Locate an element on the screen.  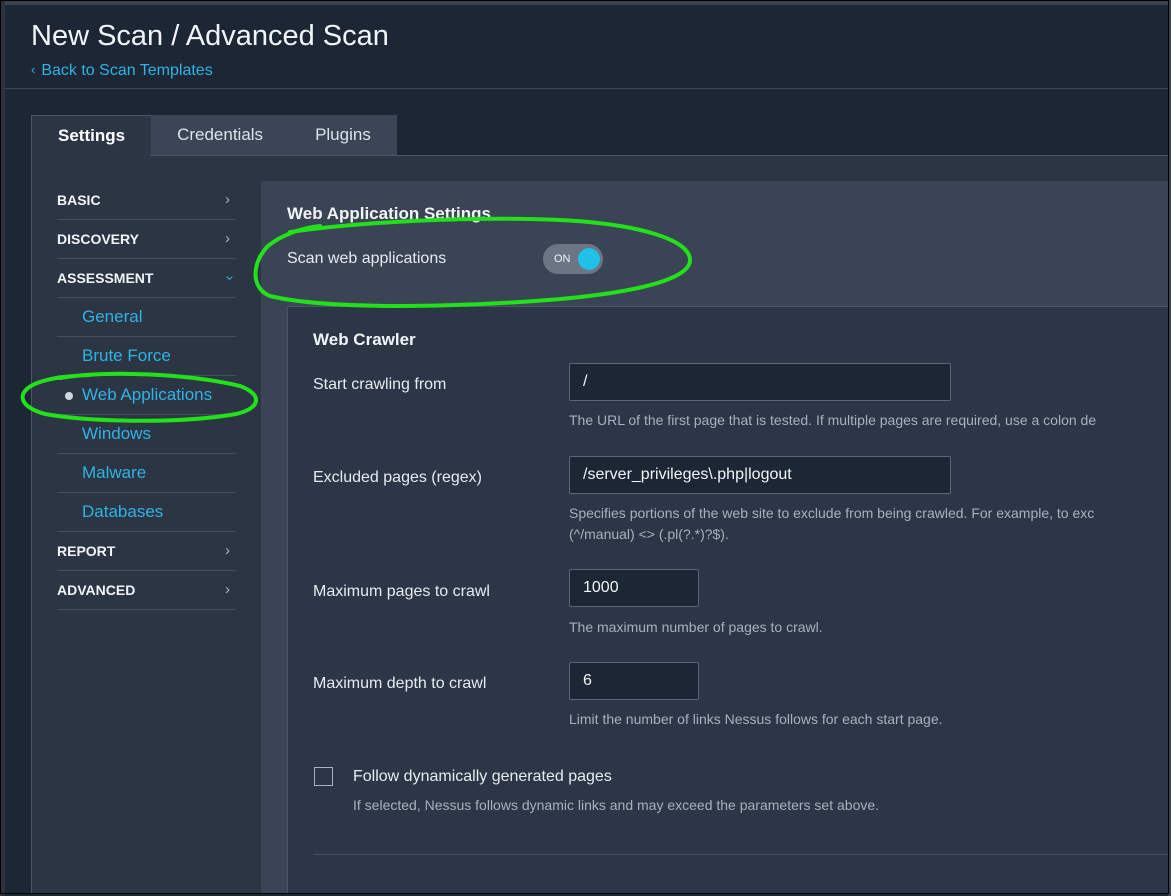
scan-web-applications-toggle: ON is located at coordinates (573, 259).